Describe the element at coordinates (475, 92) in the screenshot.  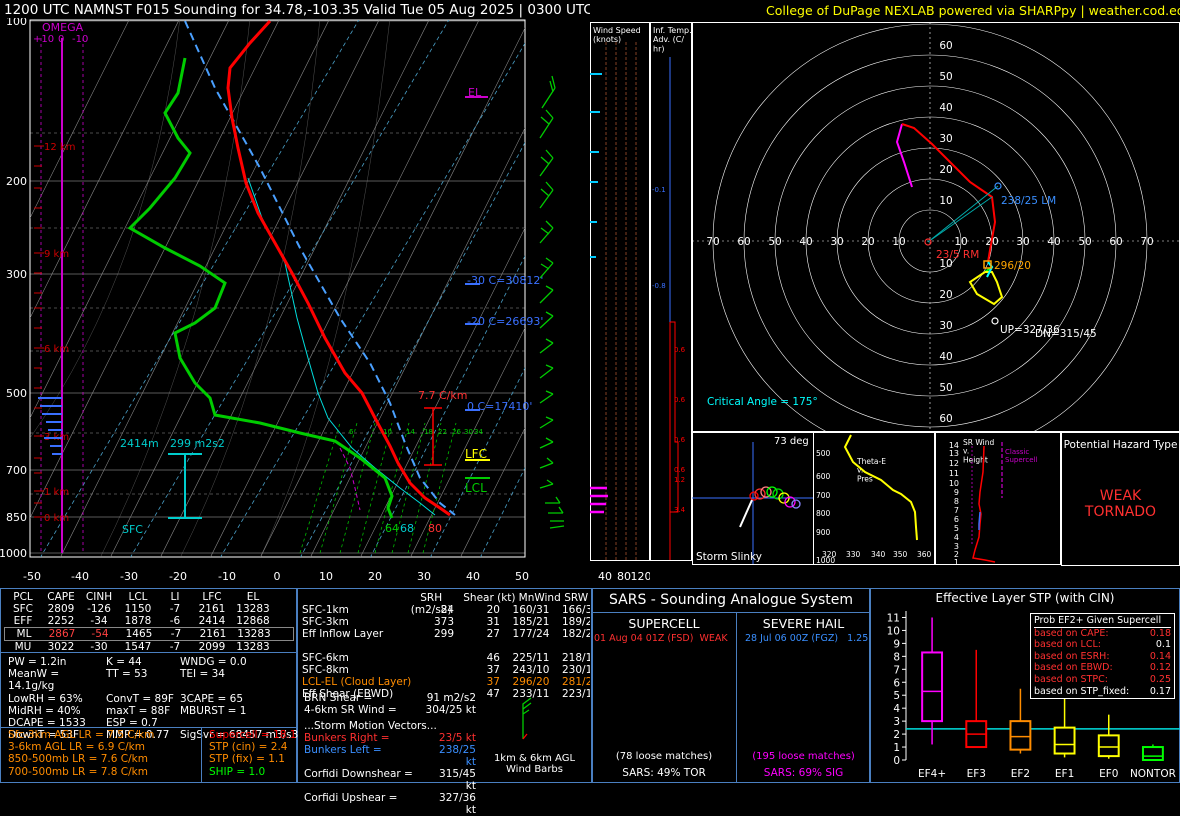
I see `el-marker: EL` at that location.